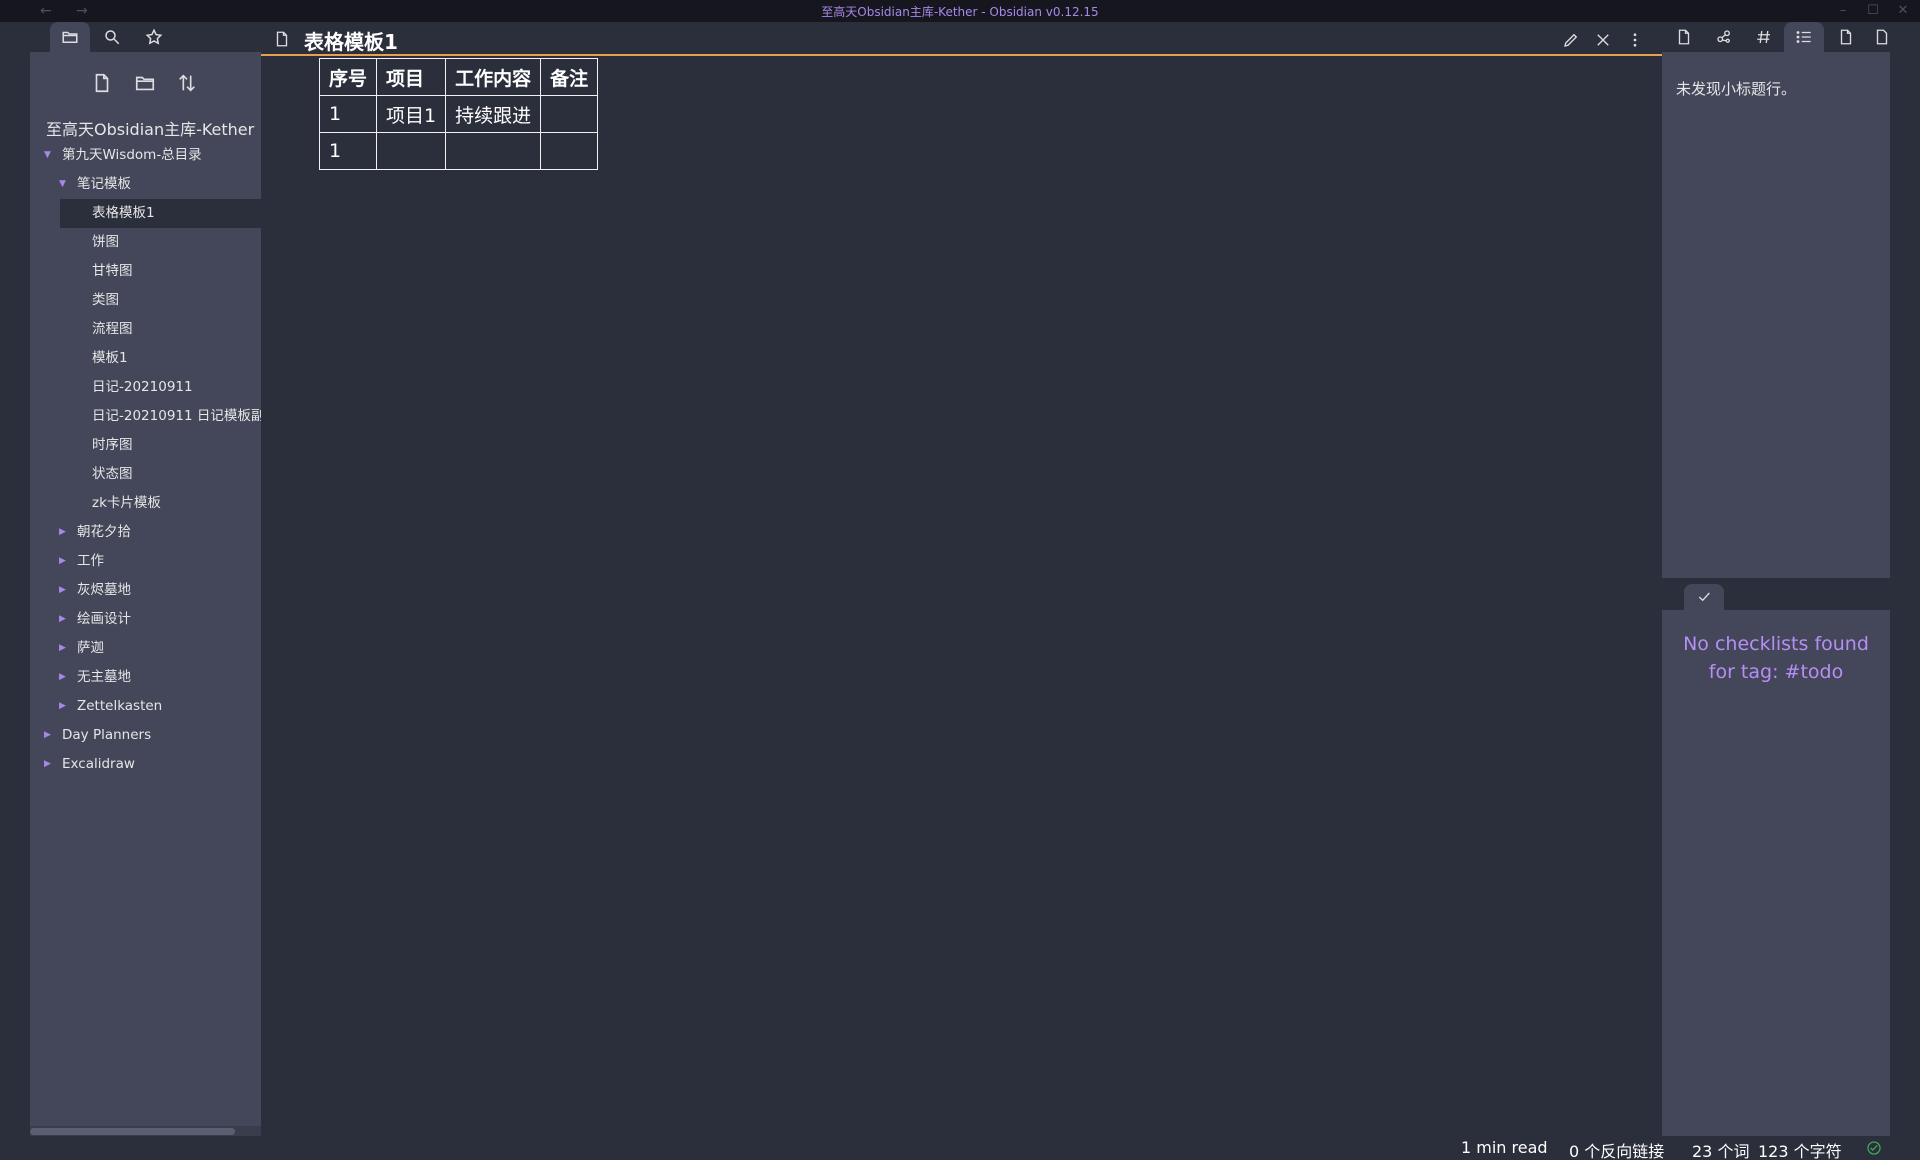 Image resolution: width=1920 pixels, height=1160 pixels. I want to click on tree-folder: ▶ 灰烬墓地, so click(145, 590).